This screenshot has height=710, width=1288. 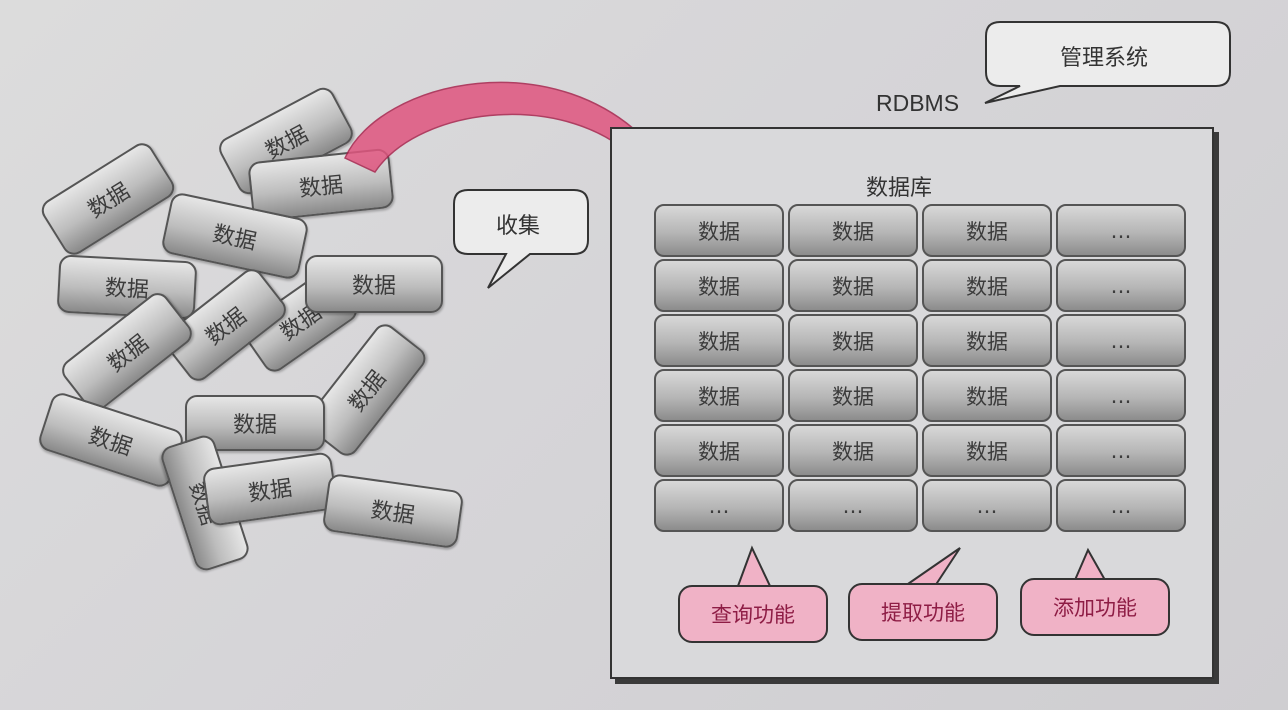 What do you see at coordinates (1095, 607) in the screenshot?
I see `add-function-bubble: 添加功能` at bounding box center [1095, 607].